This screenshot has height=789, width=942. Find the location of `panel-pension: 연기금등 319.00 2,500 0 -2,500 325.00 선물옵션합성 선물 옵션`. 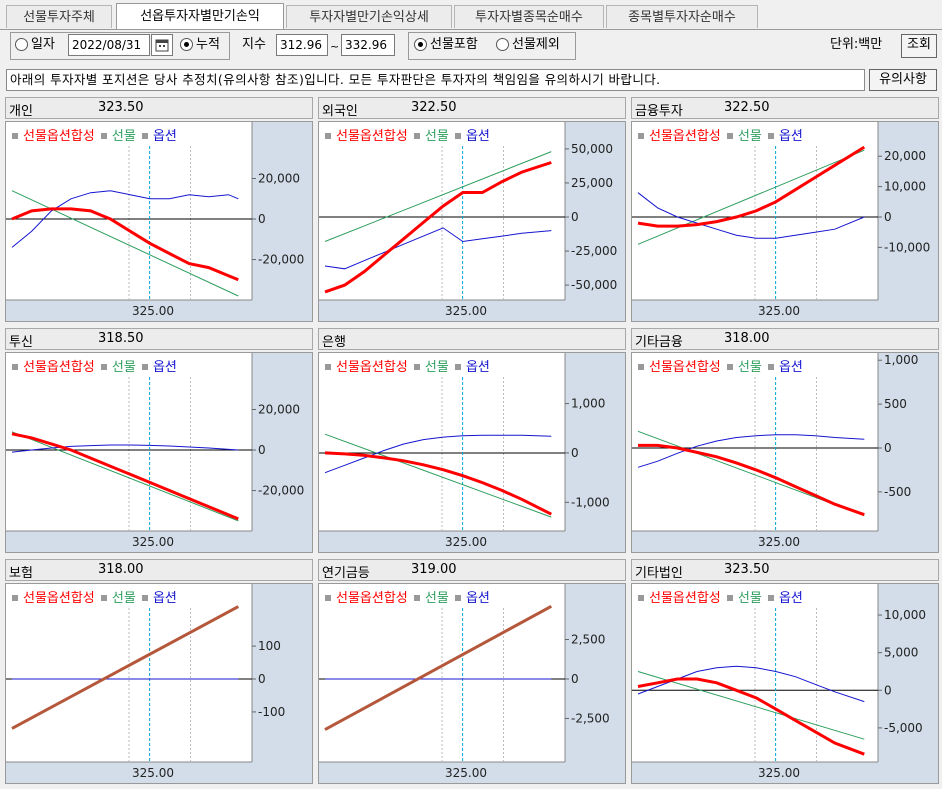

panel-pension: 연기금등 319.00 2,500 0 -2,500 325.00 선물옵션합성 선물 옵션 is located at coordinates (472, 671).